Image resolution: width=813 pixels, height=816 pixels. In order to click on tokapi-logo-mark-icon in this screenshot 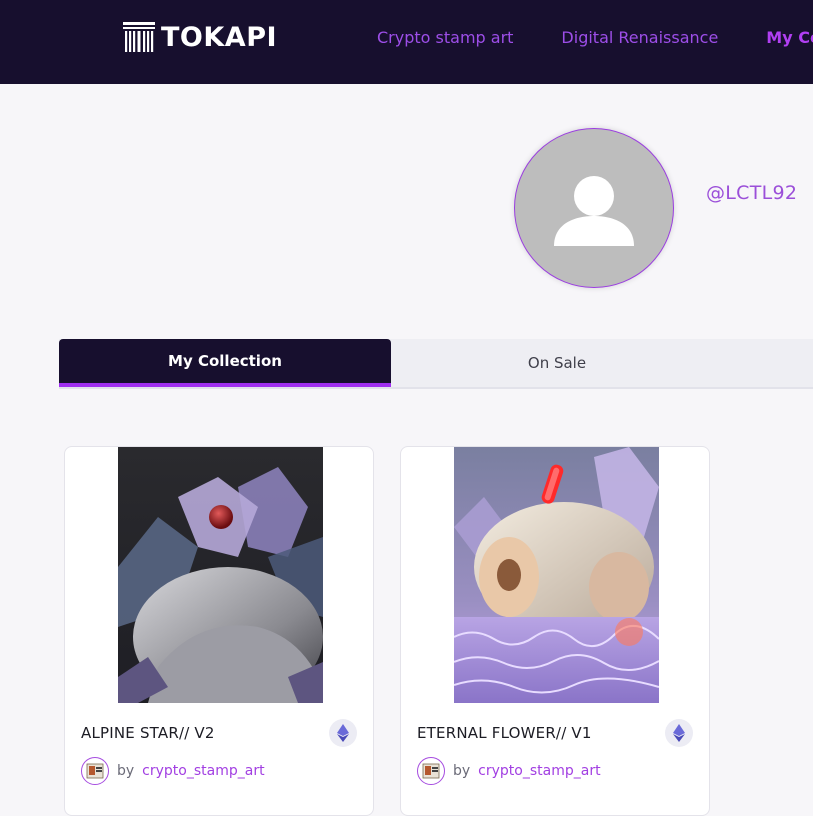, I will do `click(139, 37)`.